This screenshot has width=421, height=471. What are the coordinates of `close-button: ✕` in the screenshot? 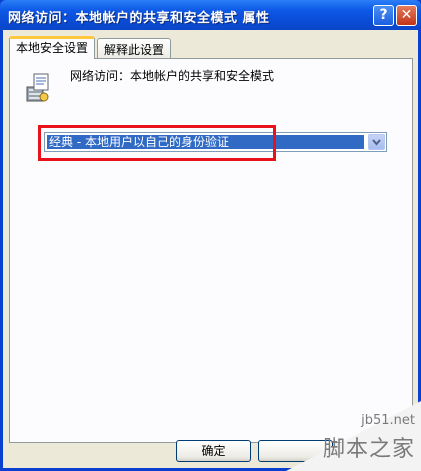 It's located at (406, 15).